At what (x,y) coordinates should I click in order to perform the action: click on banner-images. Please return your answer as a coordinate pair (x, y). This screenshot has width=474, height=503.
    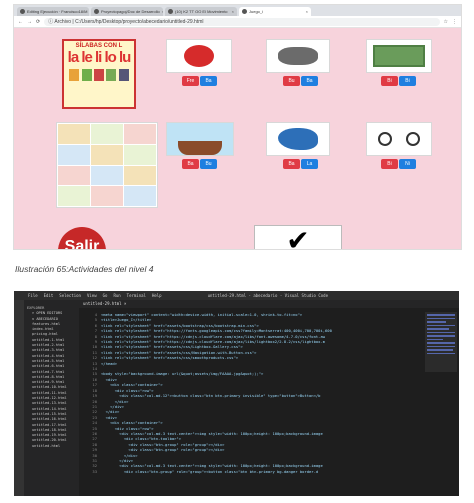
    Looking at the image, I should click on (99, 75).